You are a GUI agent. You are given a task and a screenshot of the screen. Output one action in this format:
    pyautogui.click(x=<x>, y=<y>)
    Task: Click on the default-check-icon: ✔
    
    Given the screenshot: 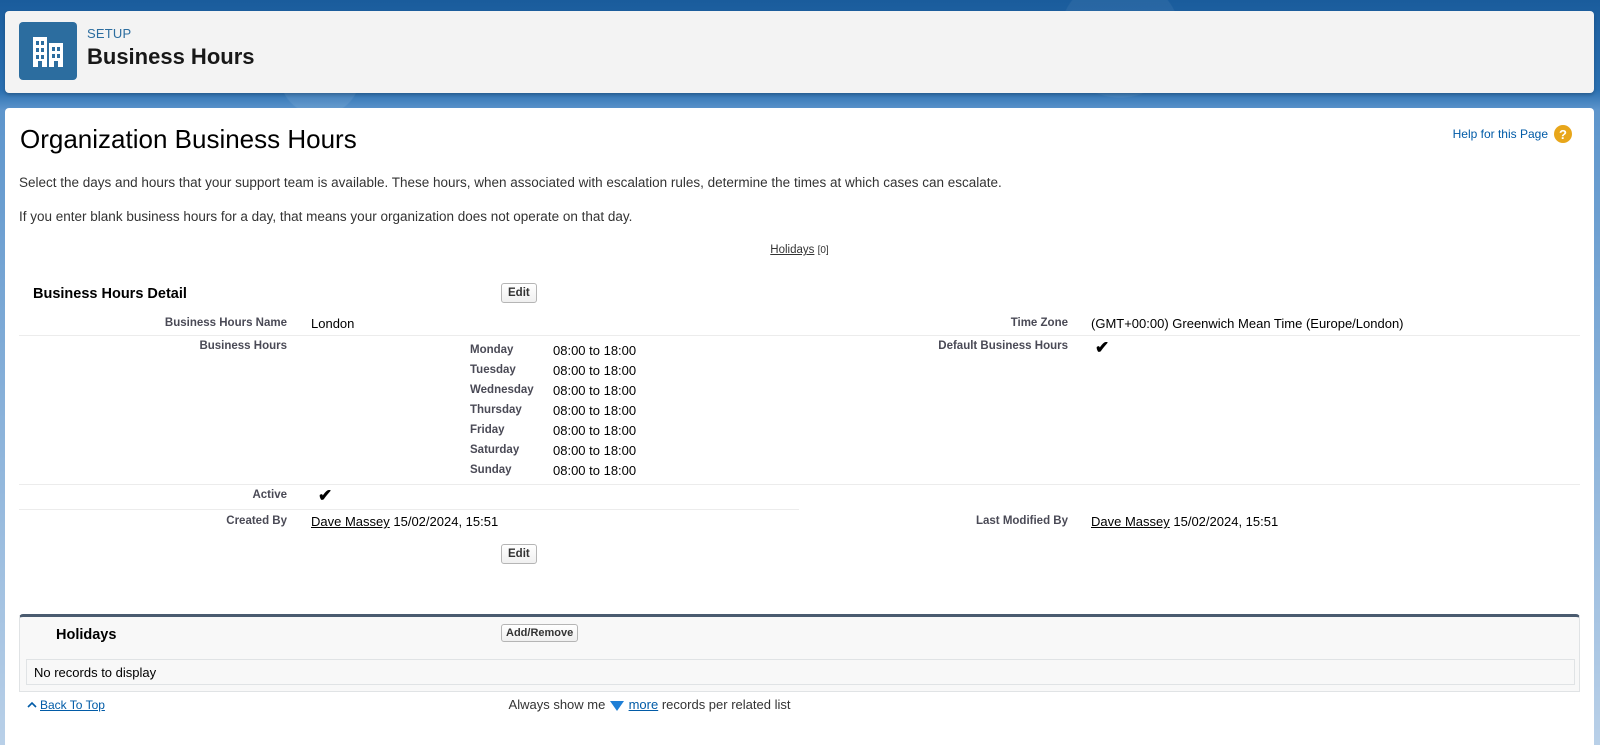 What is the action you would take?
    pyautogui.click(x=1102, y=347)
    